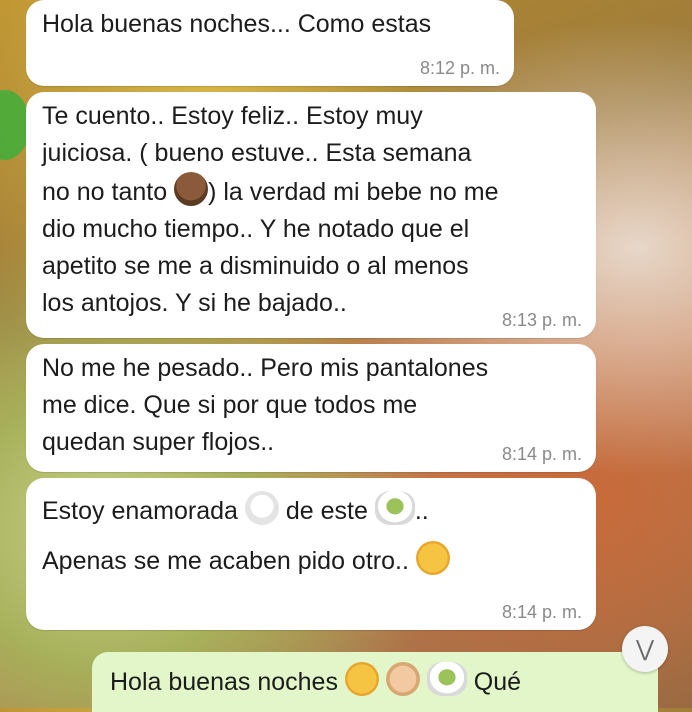  What do you see at coordinates (459, 68) in the screenshot?
I see `message-time: 8:12 p. m.` at bounding box center [459, 68].